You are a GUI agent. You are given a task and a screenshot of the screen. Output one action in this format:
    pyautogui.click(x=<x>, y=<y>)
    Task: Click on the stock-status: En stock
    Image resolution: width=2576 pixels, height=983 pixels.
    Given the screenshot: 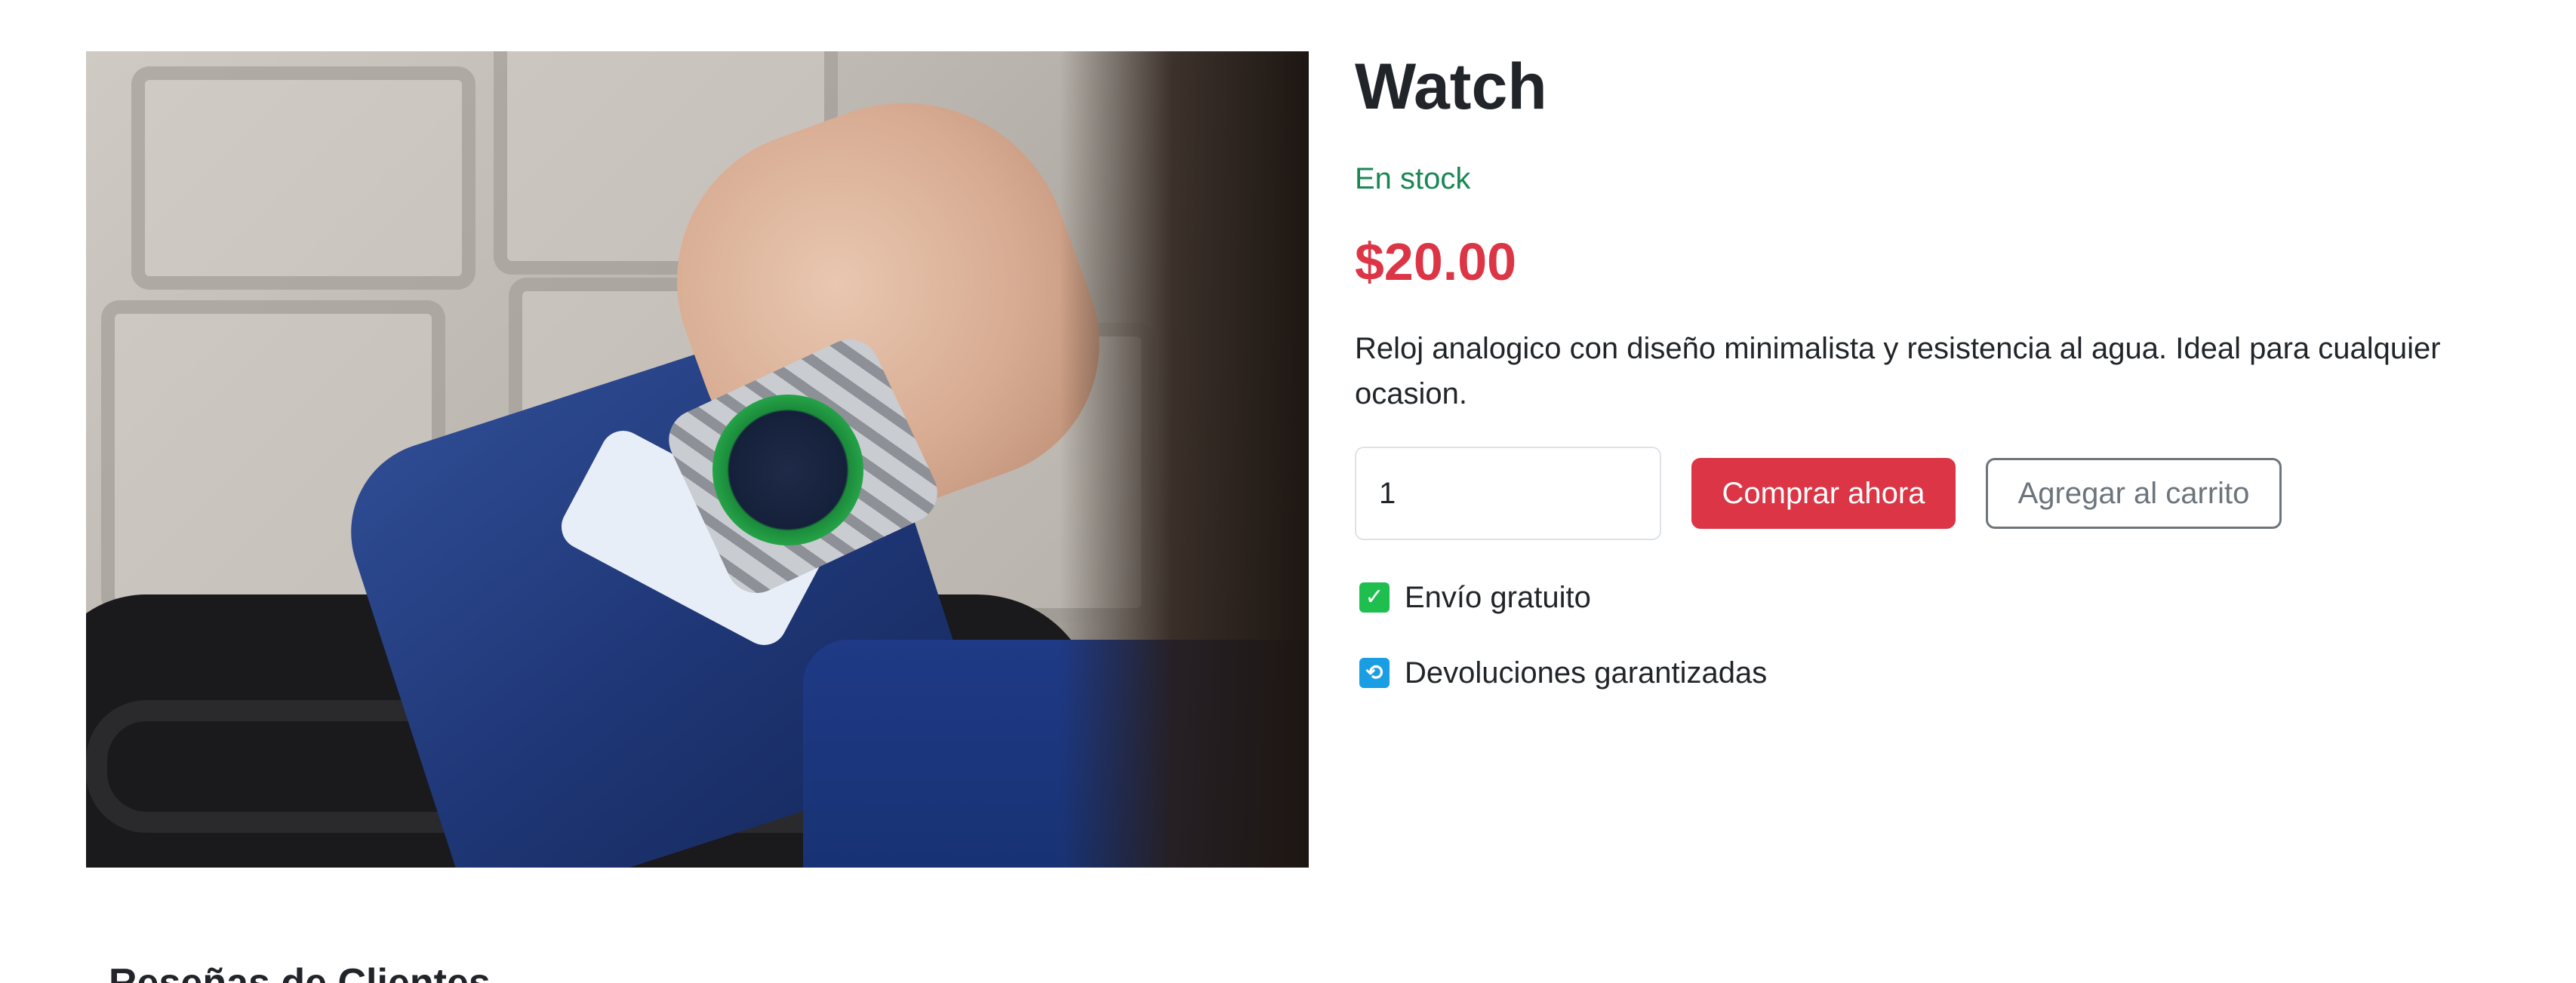 What is the action you would take?
    pyautogui.click(x=1413, y=178)
    